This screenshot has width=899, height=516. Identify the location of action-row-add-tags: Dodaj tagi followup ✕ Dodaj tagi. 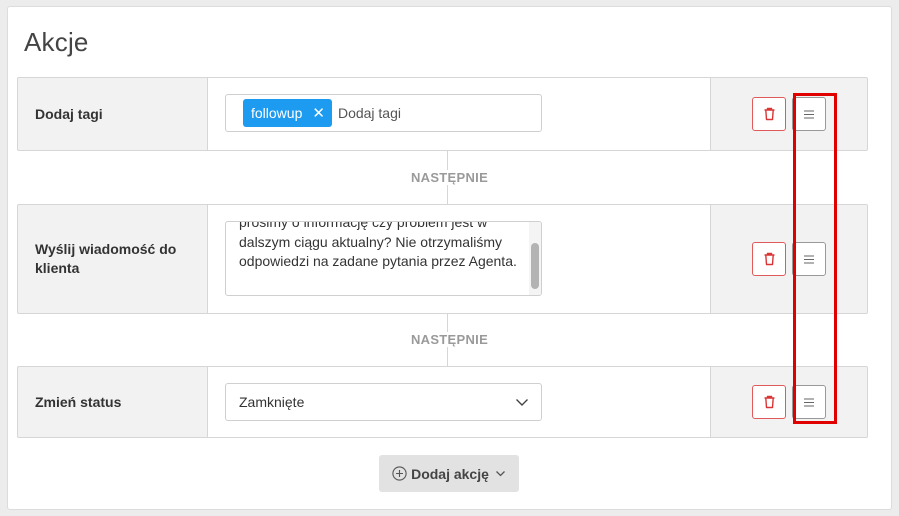
(442, 114).